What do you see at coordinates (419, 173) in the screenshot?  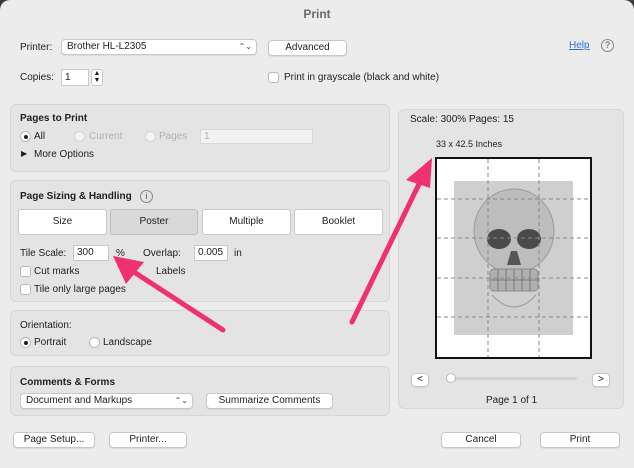 I see `arrow-to-preview-head` at bounding box center [419, 173].